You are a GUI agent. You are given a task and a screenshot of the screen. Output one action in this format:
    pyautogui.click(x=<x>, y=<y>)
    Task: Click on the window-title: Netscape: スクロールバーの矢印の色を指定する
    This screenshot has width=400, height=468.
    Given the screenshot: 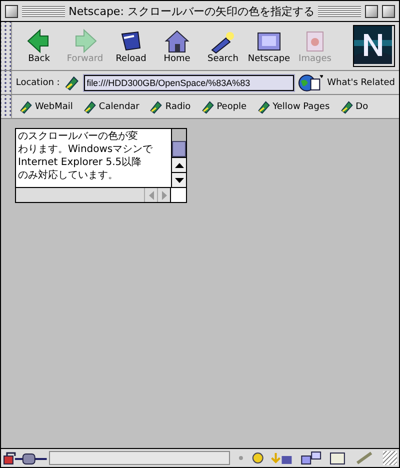 What is the action you would take?
    pyautogui.click(x=191, y=11)
    